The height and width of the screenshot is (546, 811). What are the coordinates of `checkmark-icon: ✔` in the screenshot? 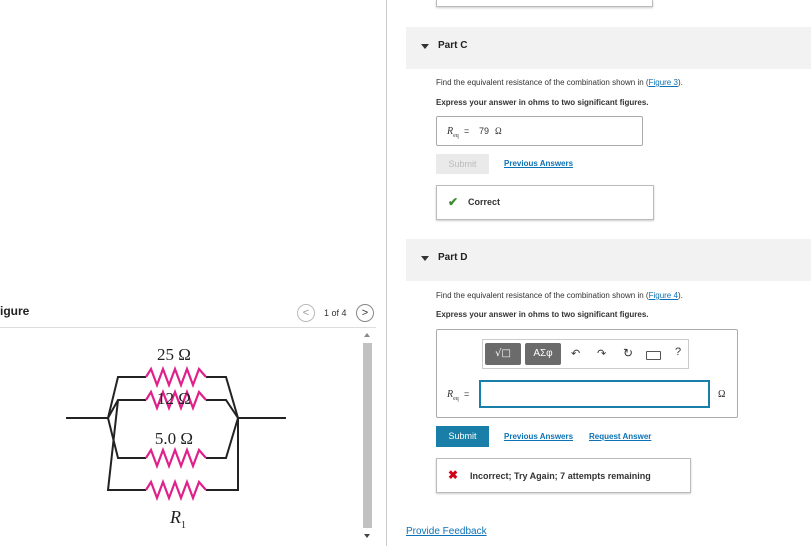 It's located at (453, 202).